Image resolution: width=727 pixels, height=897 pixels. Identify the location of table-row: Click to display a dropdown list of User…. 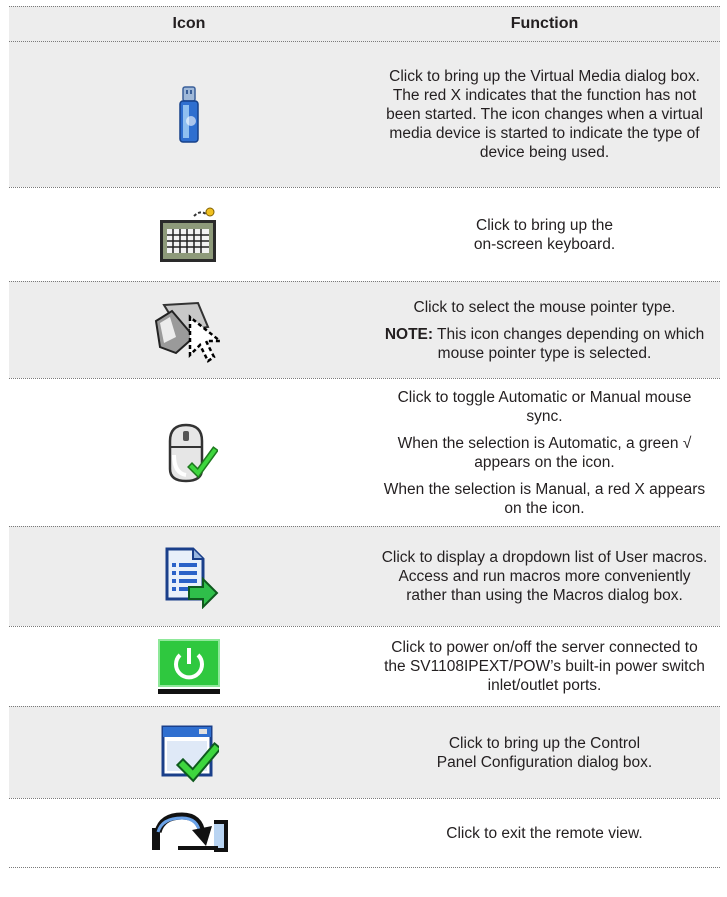
(364, 576).